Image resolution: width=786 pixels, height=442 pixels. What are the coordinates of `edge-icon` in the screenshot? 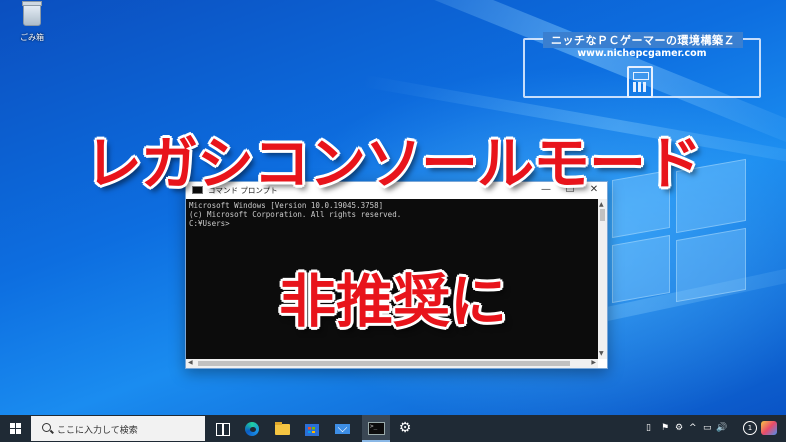 It's located at (252, 428).